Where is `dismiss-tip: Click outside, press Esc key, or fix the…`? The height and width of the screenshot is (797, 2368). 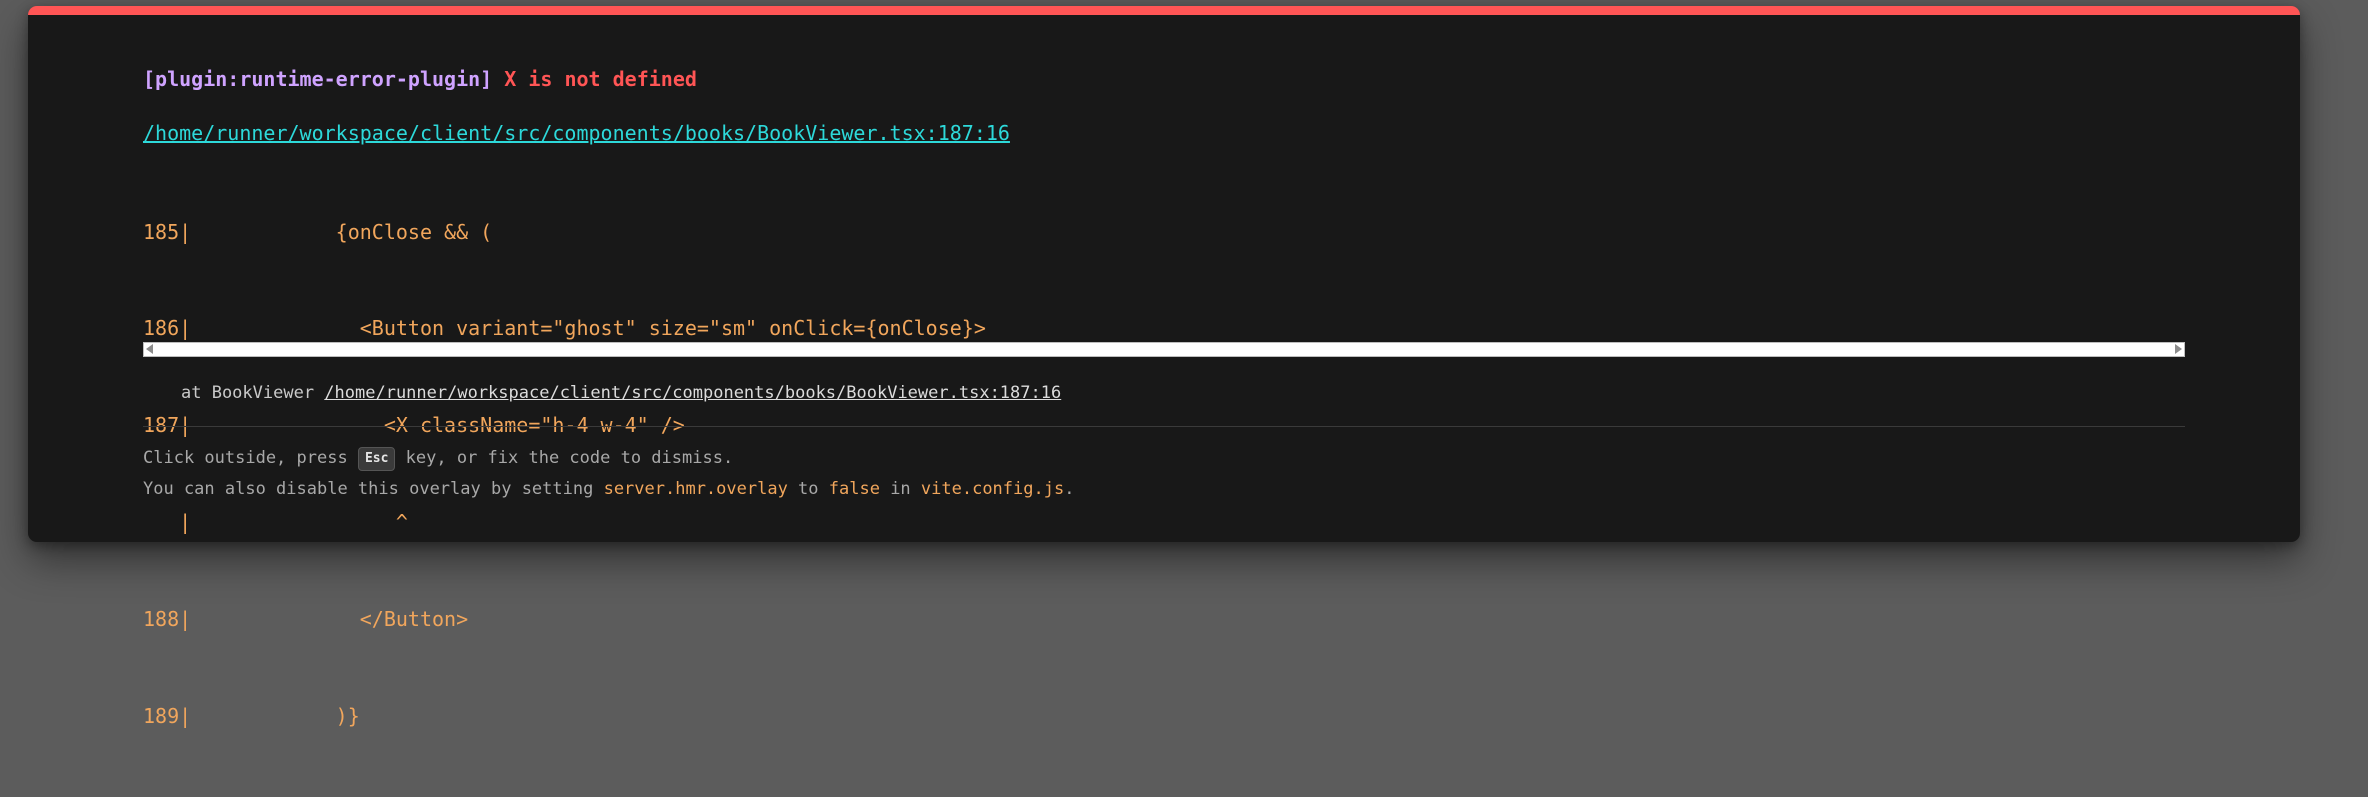
dismiss-tip: Click outside, press Esc key, or fix the… is located at coordinates (438, 459).